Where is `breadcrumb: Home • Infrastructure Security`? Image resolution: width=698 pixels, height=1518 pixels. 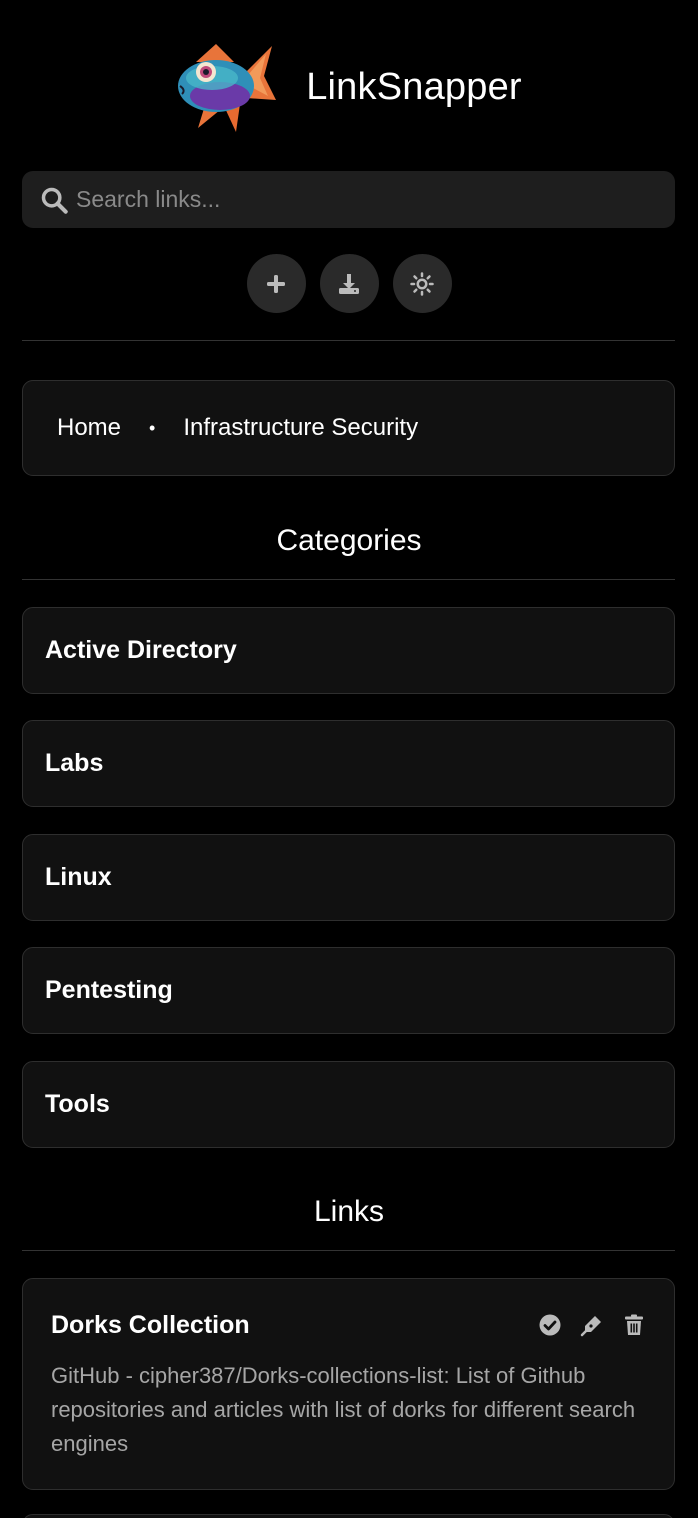 breadcrumb: Home • Infrastructure Security is located at coordinates (348, 428).